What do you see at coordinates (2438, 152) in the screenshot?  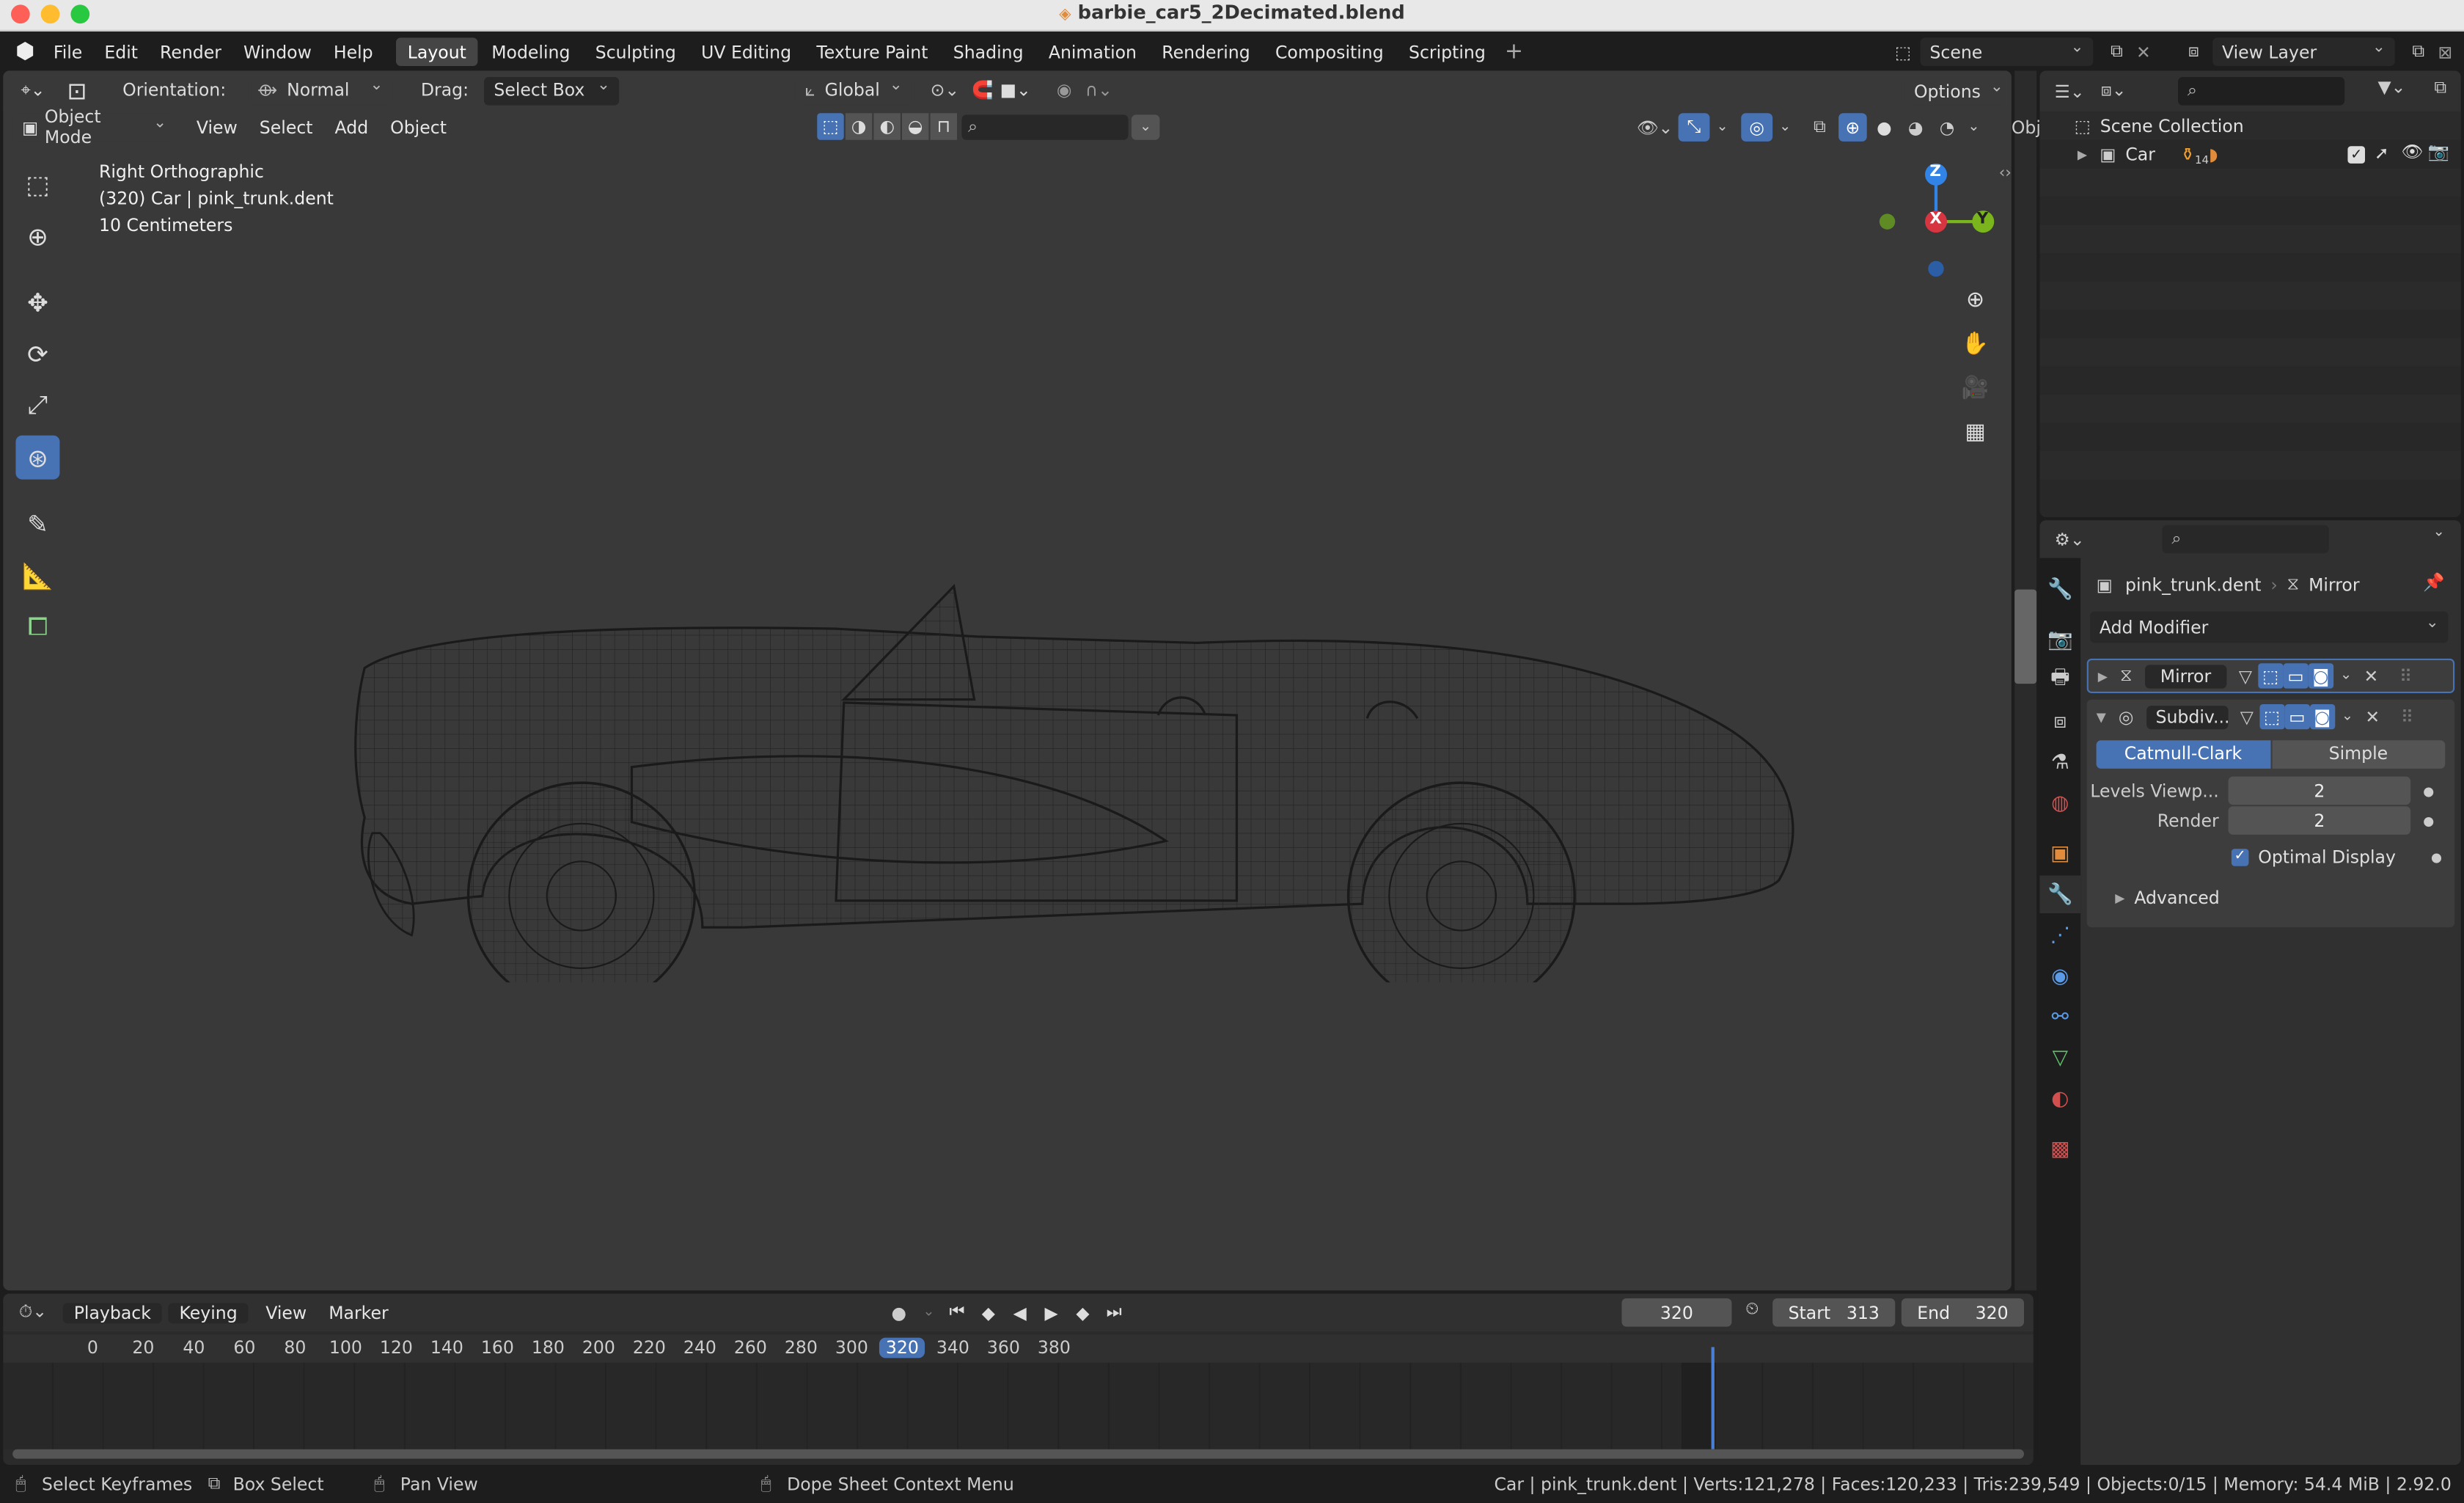 I see `render-camera-icon: 📷` at bounding box center [2438, 152].